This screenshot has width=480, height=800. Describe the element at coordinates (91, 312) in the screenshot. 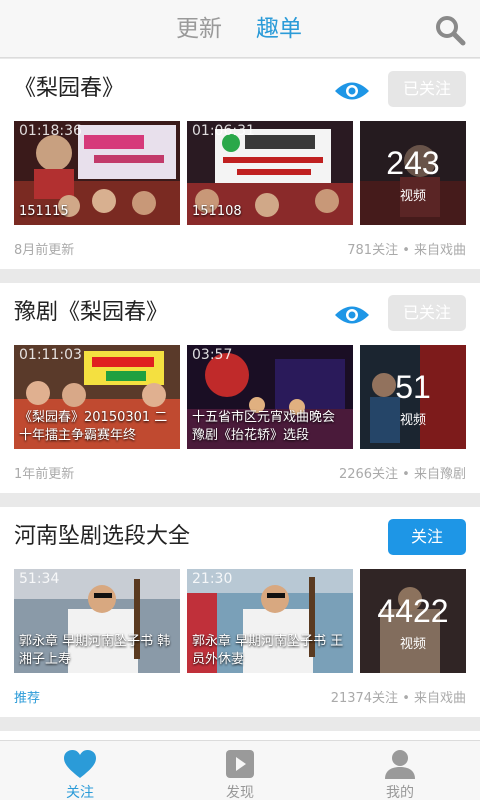

I see `playlist-title: 豫剧《梨园春》` at that location.